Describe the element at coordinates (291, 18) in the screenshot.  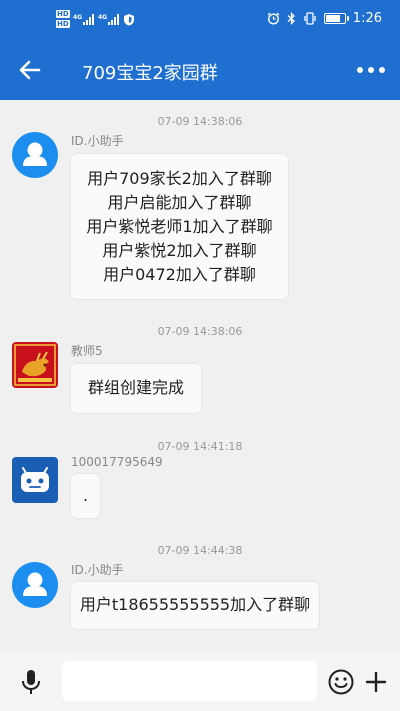
I see `bluetooth-icon` at that location.